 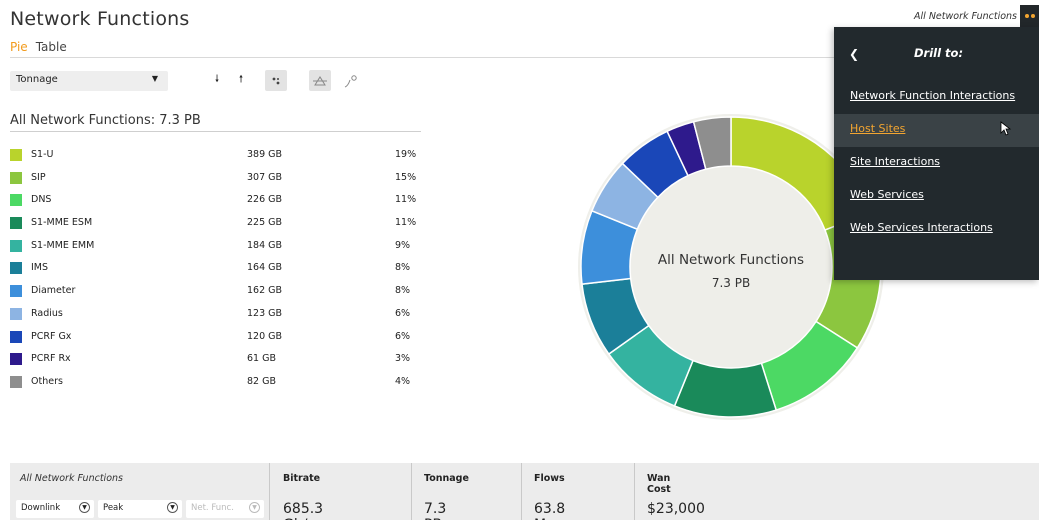 I want to click on legend-name: DNS, so click(x=41, y=200).